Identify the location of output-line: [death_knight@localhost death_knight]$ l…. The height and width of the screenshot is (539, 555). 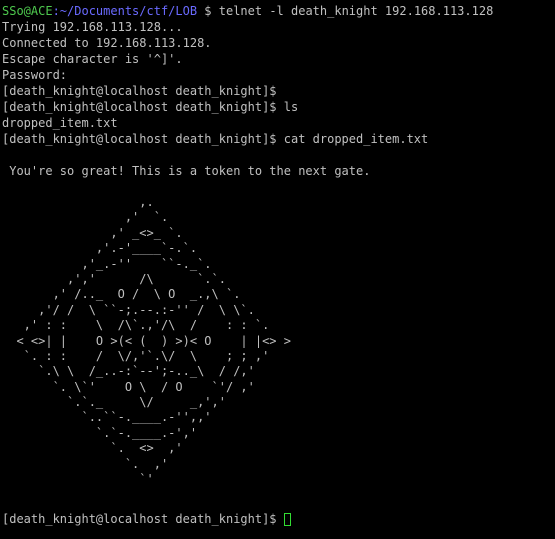
(150, 107).